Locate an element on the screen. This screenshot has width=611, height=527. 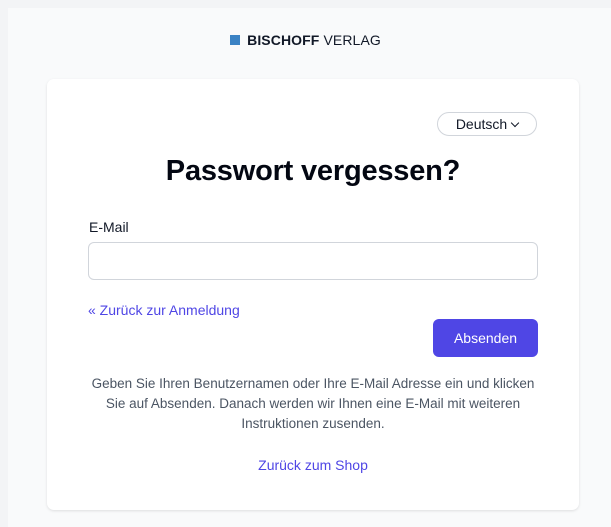
email-label: E-Mail is located at coordinates (109, 227).